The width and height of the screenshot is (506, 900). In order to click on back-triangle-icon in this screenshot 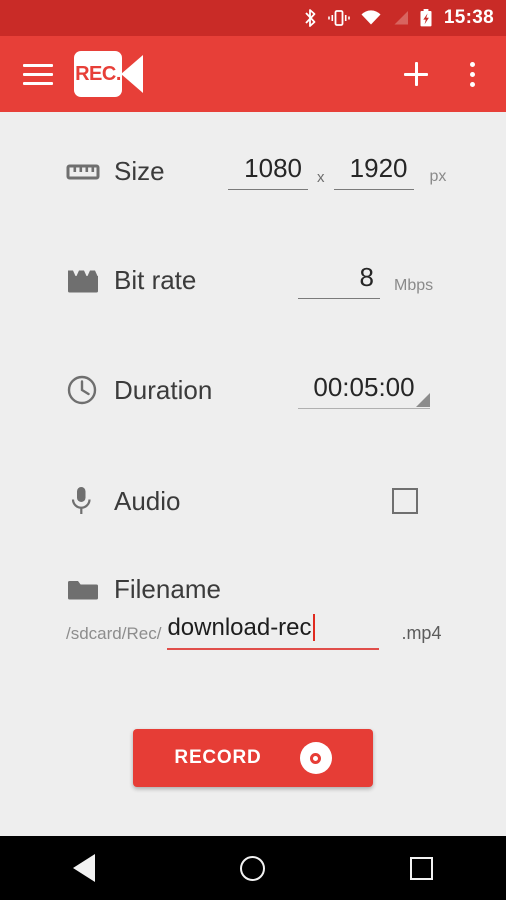, I will do `click(84, 868)`.